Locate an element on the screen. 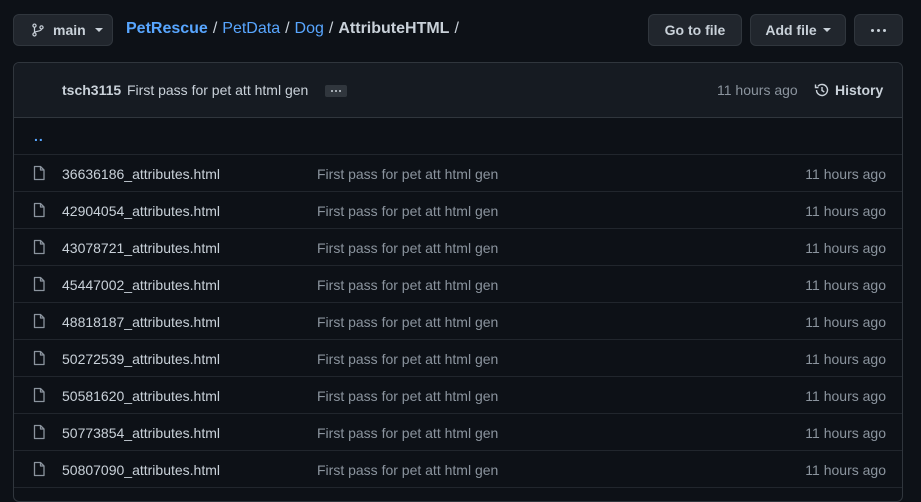 Image resolution: width=921 pixels, height=502 pixels. breadcrumb: PetRescue / PetData / Dog / AttributeHTML / is located at coordinates (295, 29).